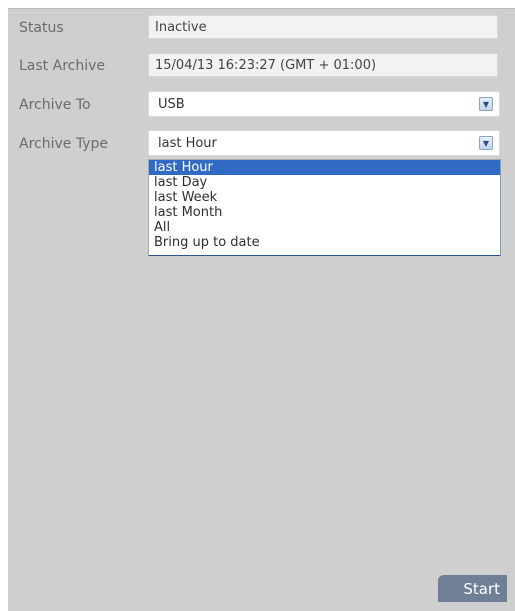  Describe the element at coordinates (187, 143) in the screenshot. I see `archive-type-value: last Hour` at that location.